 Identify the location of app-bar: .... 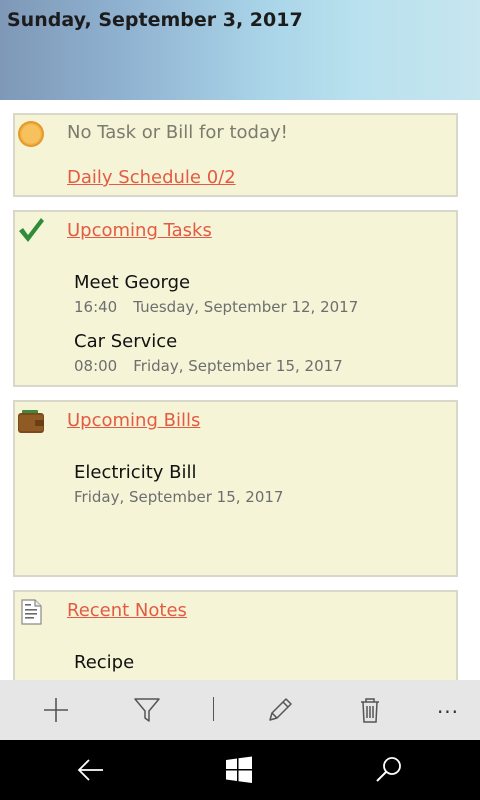
(240, 710).